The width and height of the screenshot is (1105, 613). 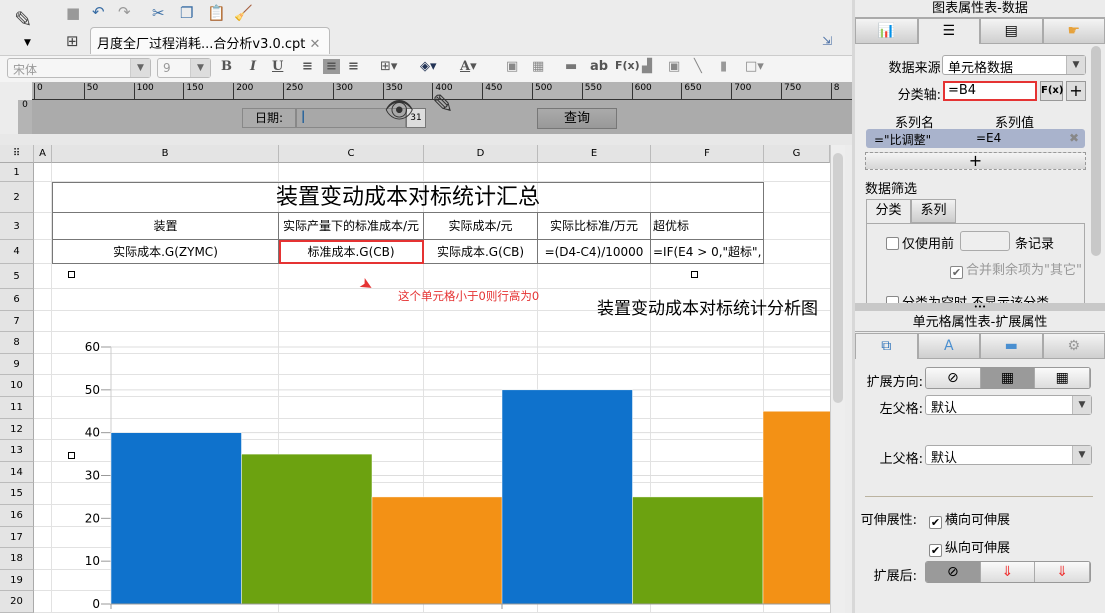 What do you see at coordinates (1008, 455) in the screenshot?
I see `top-parent-select: 默认 ▼` at bounding box center [1008, 455].